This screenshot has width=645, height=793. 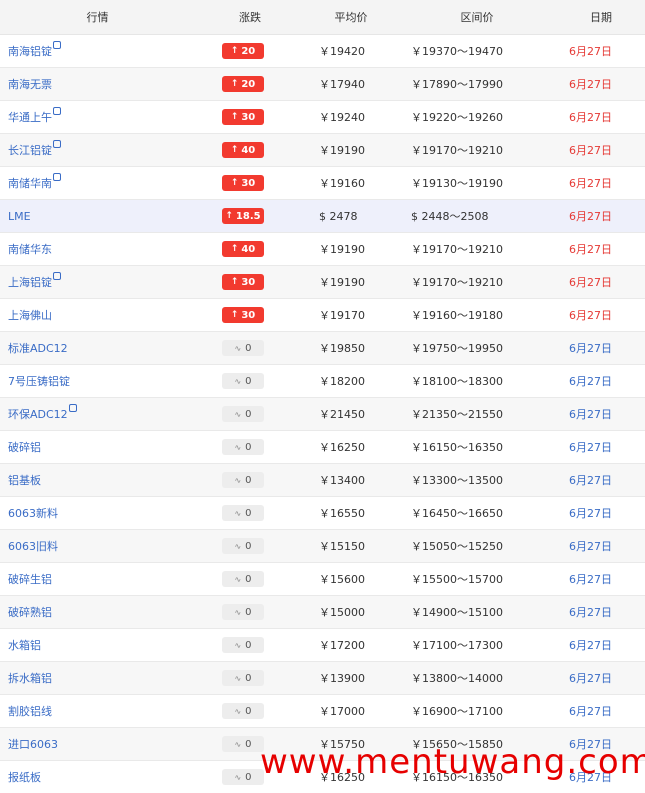 I want to click on table-row: LME ↑ 18.5 $ 2478 $ 2448～2508 6月27日, so click(x=322, y=216).